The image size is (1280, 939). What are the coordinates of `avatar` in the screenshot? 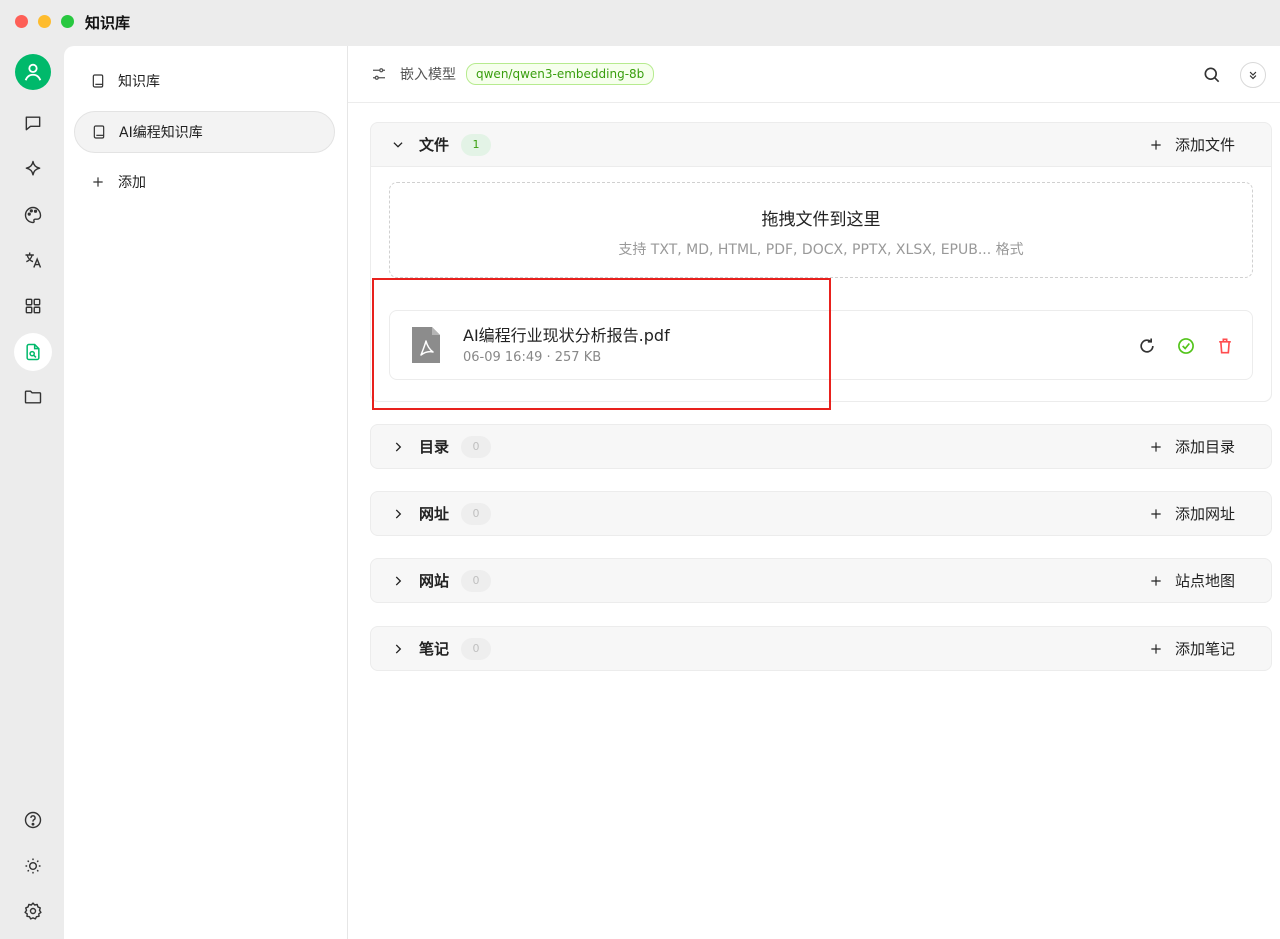 It's located at (33, 72).